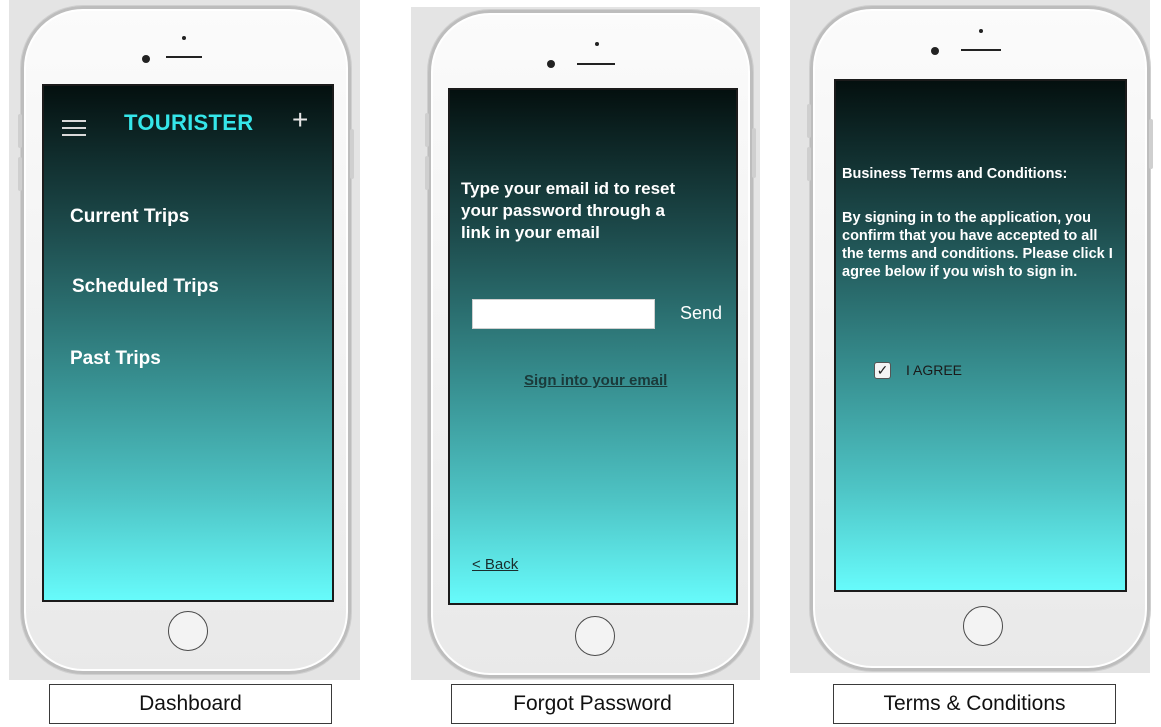 The image size is (1161, 727). Describe the element at coordinates (701, 313) in the screenshot. I see `send-button: Send` at that location.